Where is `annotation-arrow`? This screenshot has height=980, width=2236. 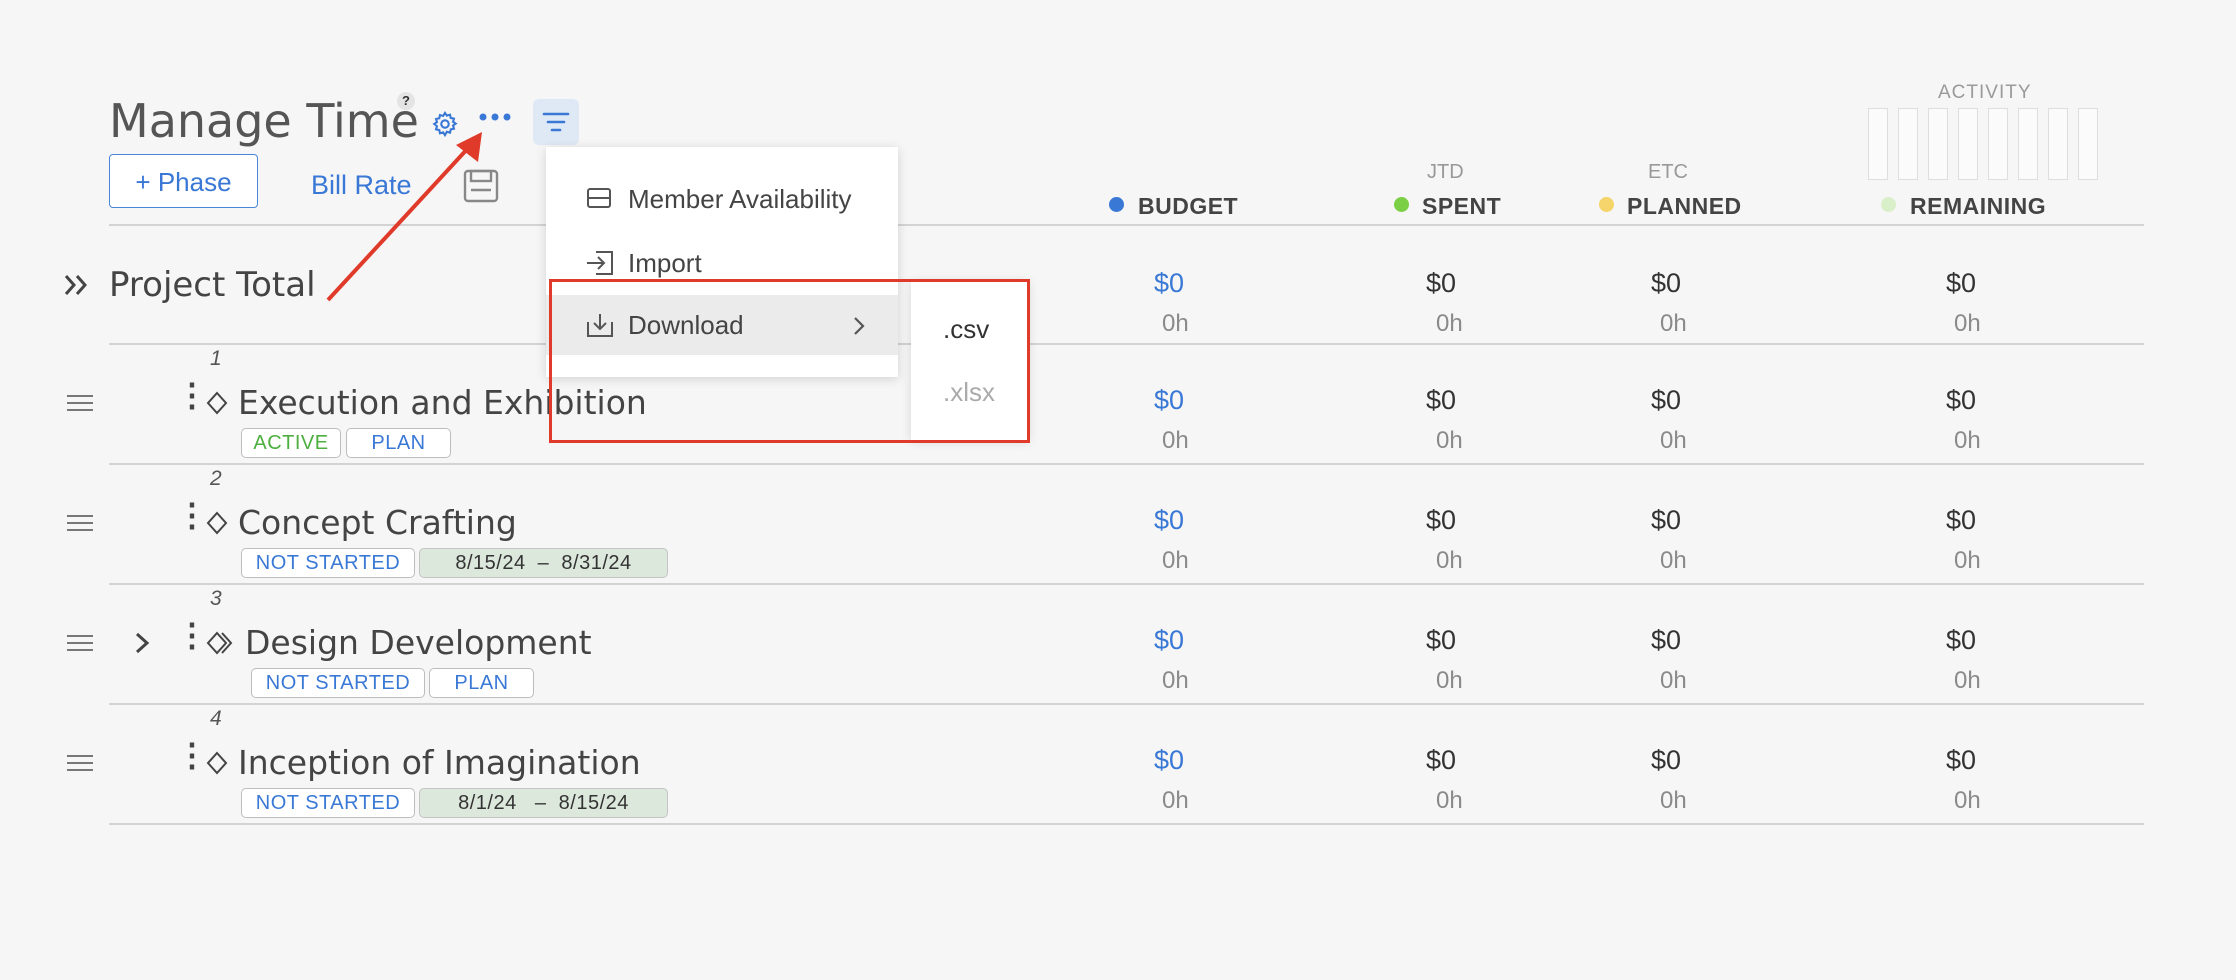 annotation-arrow is located at coordinates (404, 217).